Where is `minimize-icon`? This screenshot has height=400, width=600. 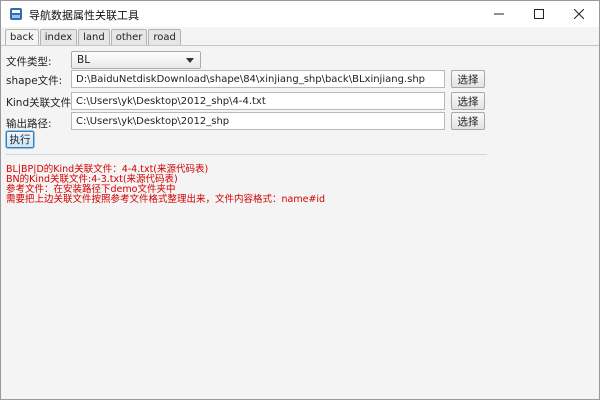
minimize-icon is located at coordinates (499, 14).